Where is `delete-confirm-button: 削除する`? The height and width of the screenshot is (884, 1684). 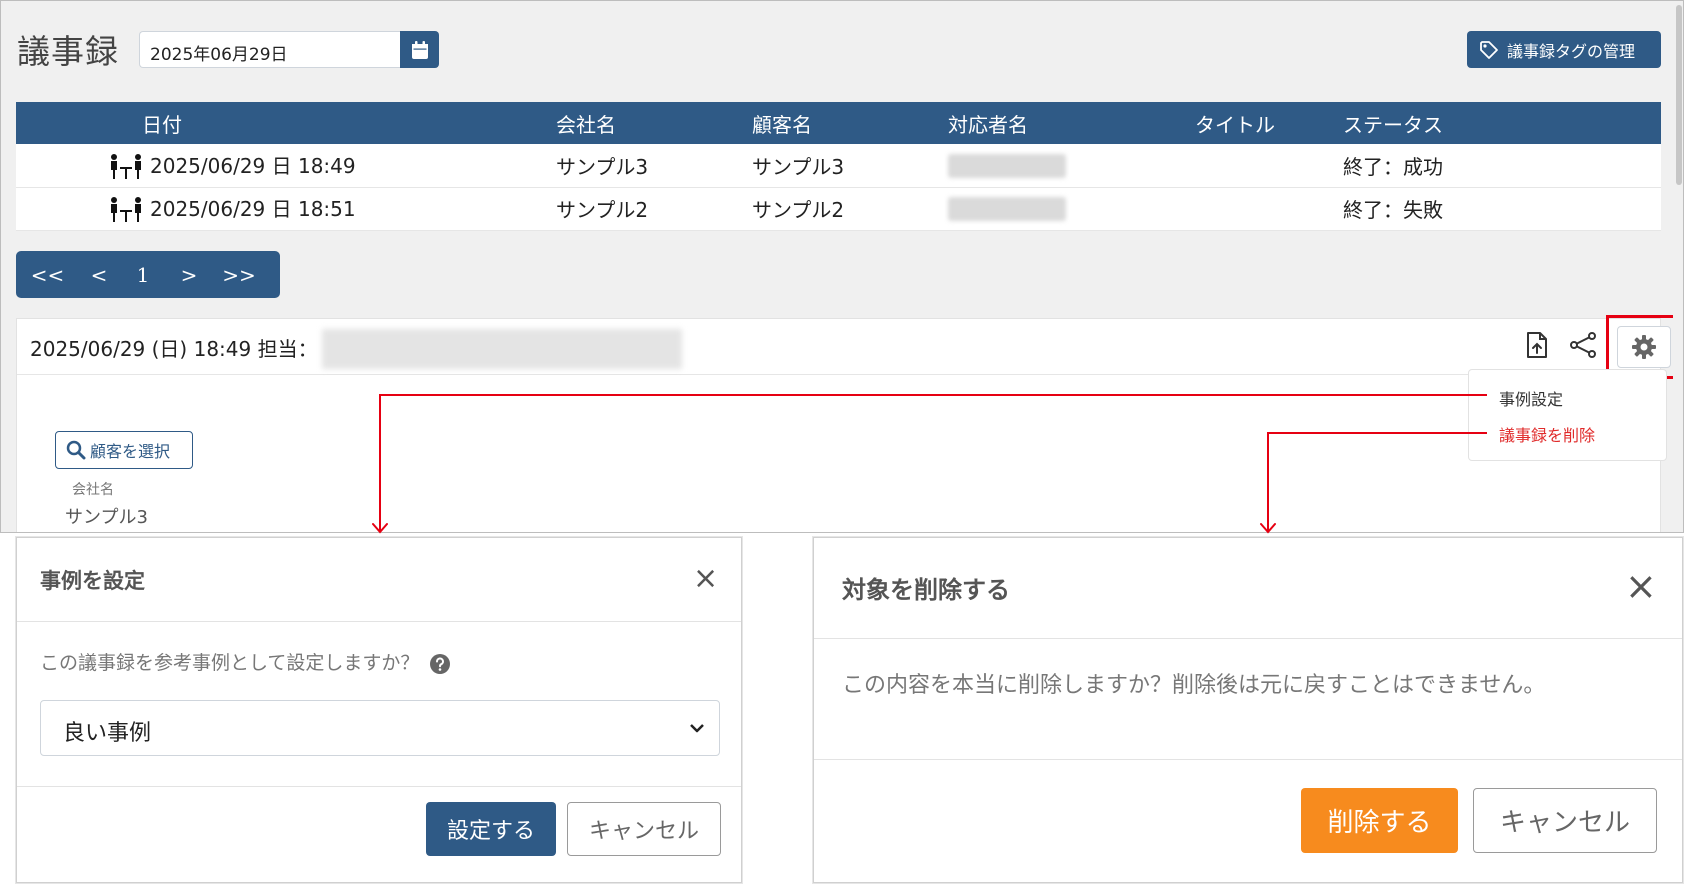 delete-confirm-button: 削除する is located at coordinates (1379, 820).